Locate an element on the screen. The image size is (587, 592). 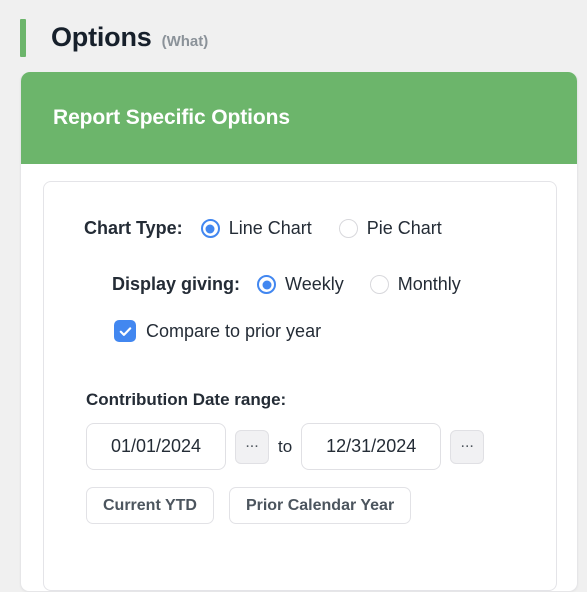
radio-line-chart-label: Line Chart is located at coordinates (270, 228).